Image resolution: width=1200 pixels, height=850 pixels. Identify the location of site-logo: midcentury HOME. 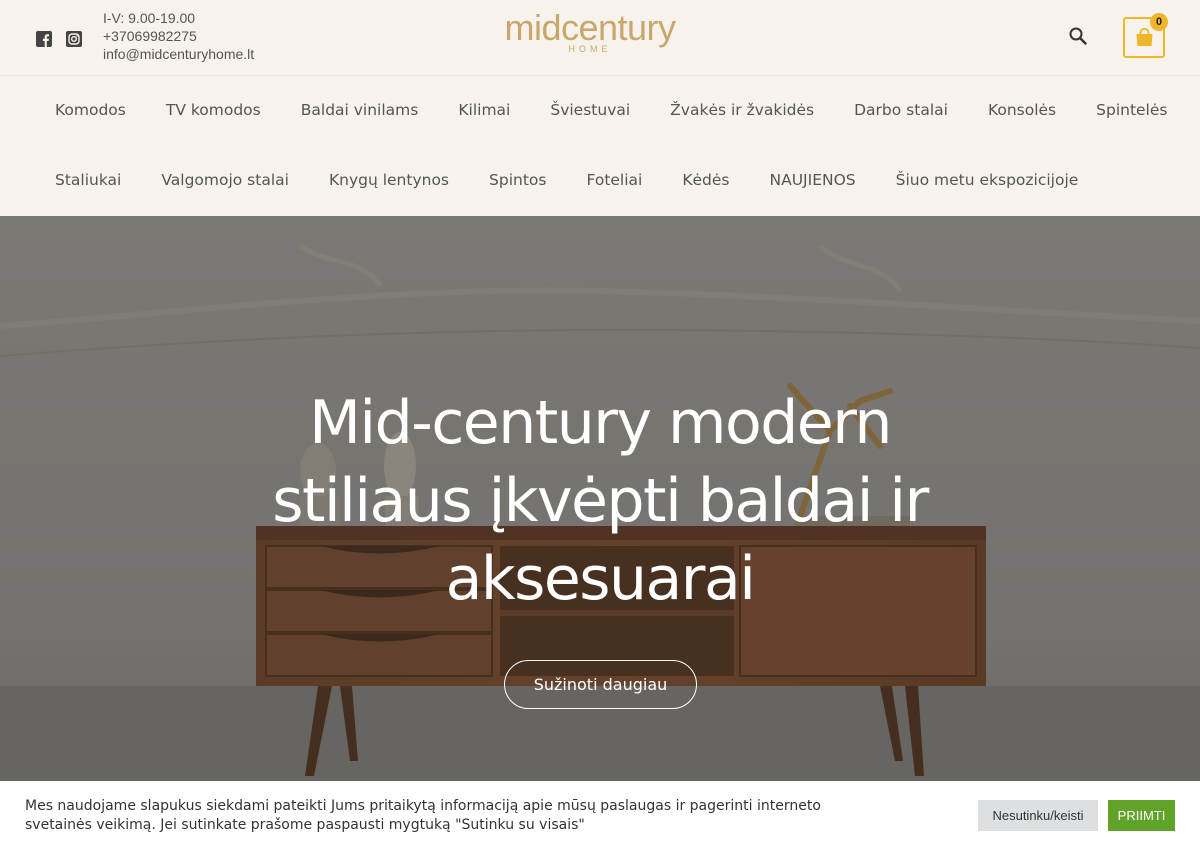
(590, 35).